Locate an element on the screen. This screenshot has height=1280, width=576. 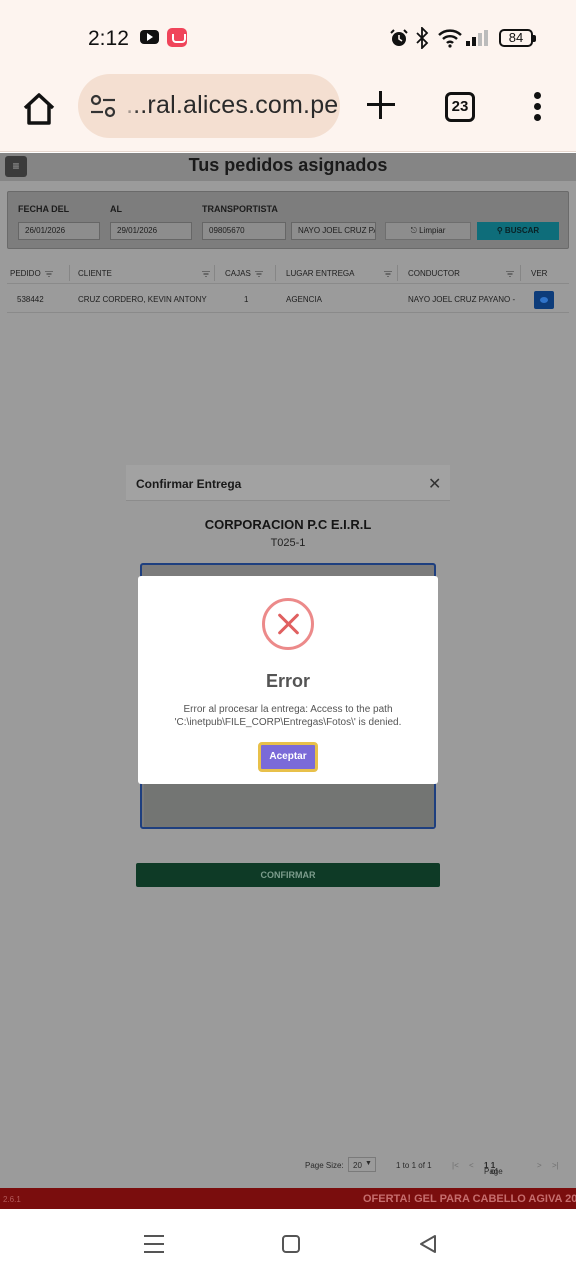
footer-bar: 2.6.1 OFERTA! GEL PARA CABELLO AGIVA 200 is located at coordinates (288, 1198).